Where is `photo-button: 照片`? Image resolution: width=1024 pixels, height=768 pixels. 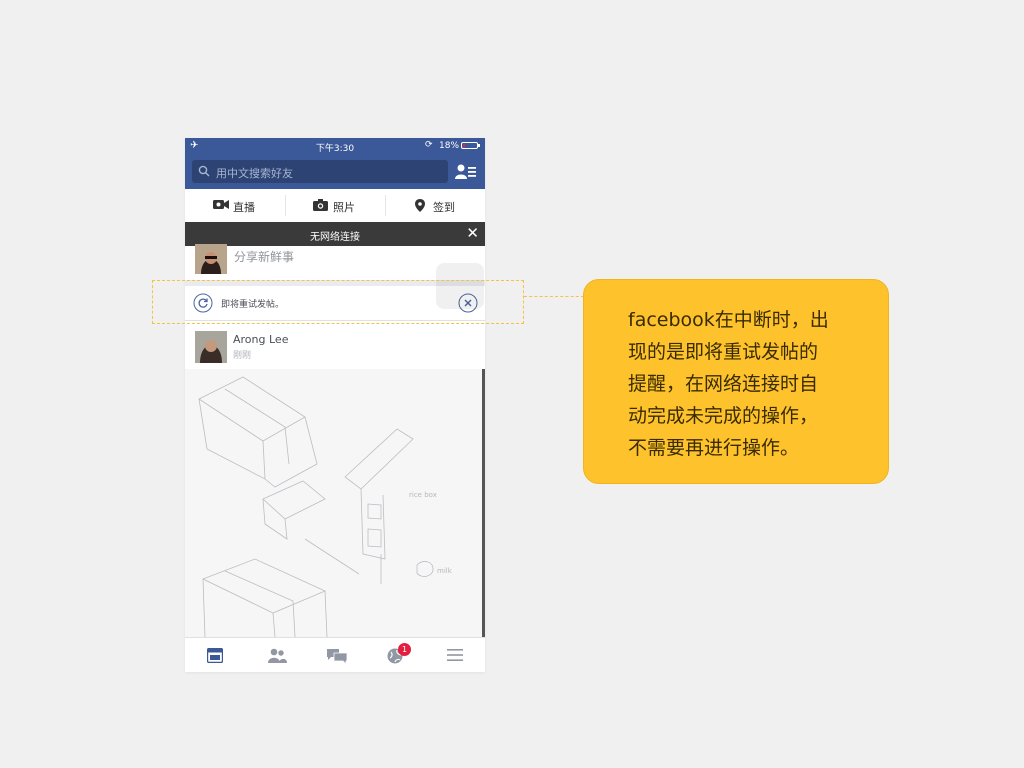
photo-button: 照片 is located at coordinates (335, 205).